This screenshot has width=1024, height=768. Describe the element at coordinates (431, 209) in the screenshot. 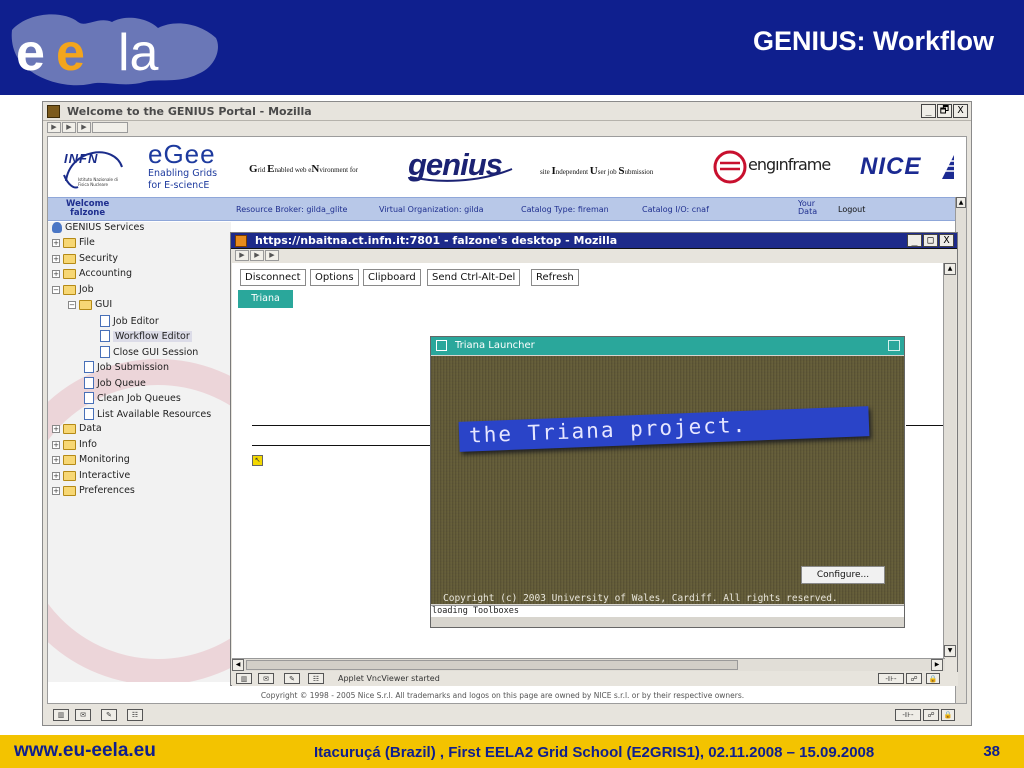

I see `virtual-organization-link: Virtual Organization: gilda` at that location.